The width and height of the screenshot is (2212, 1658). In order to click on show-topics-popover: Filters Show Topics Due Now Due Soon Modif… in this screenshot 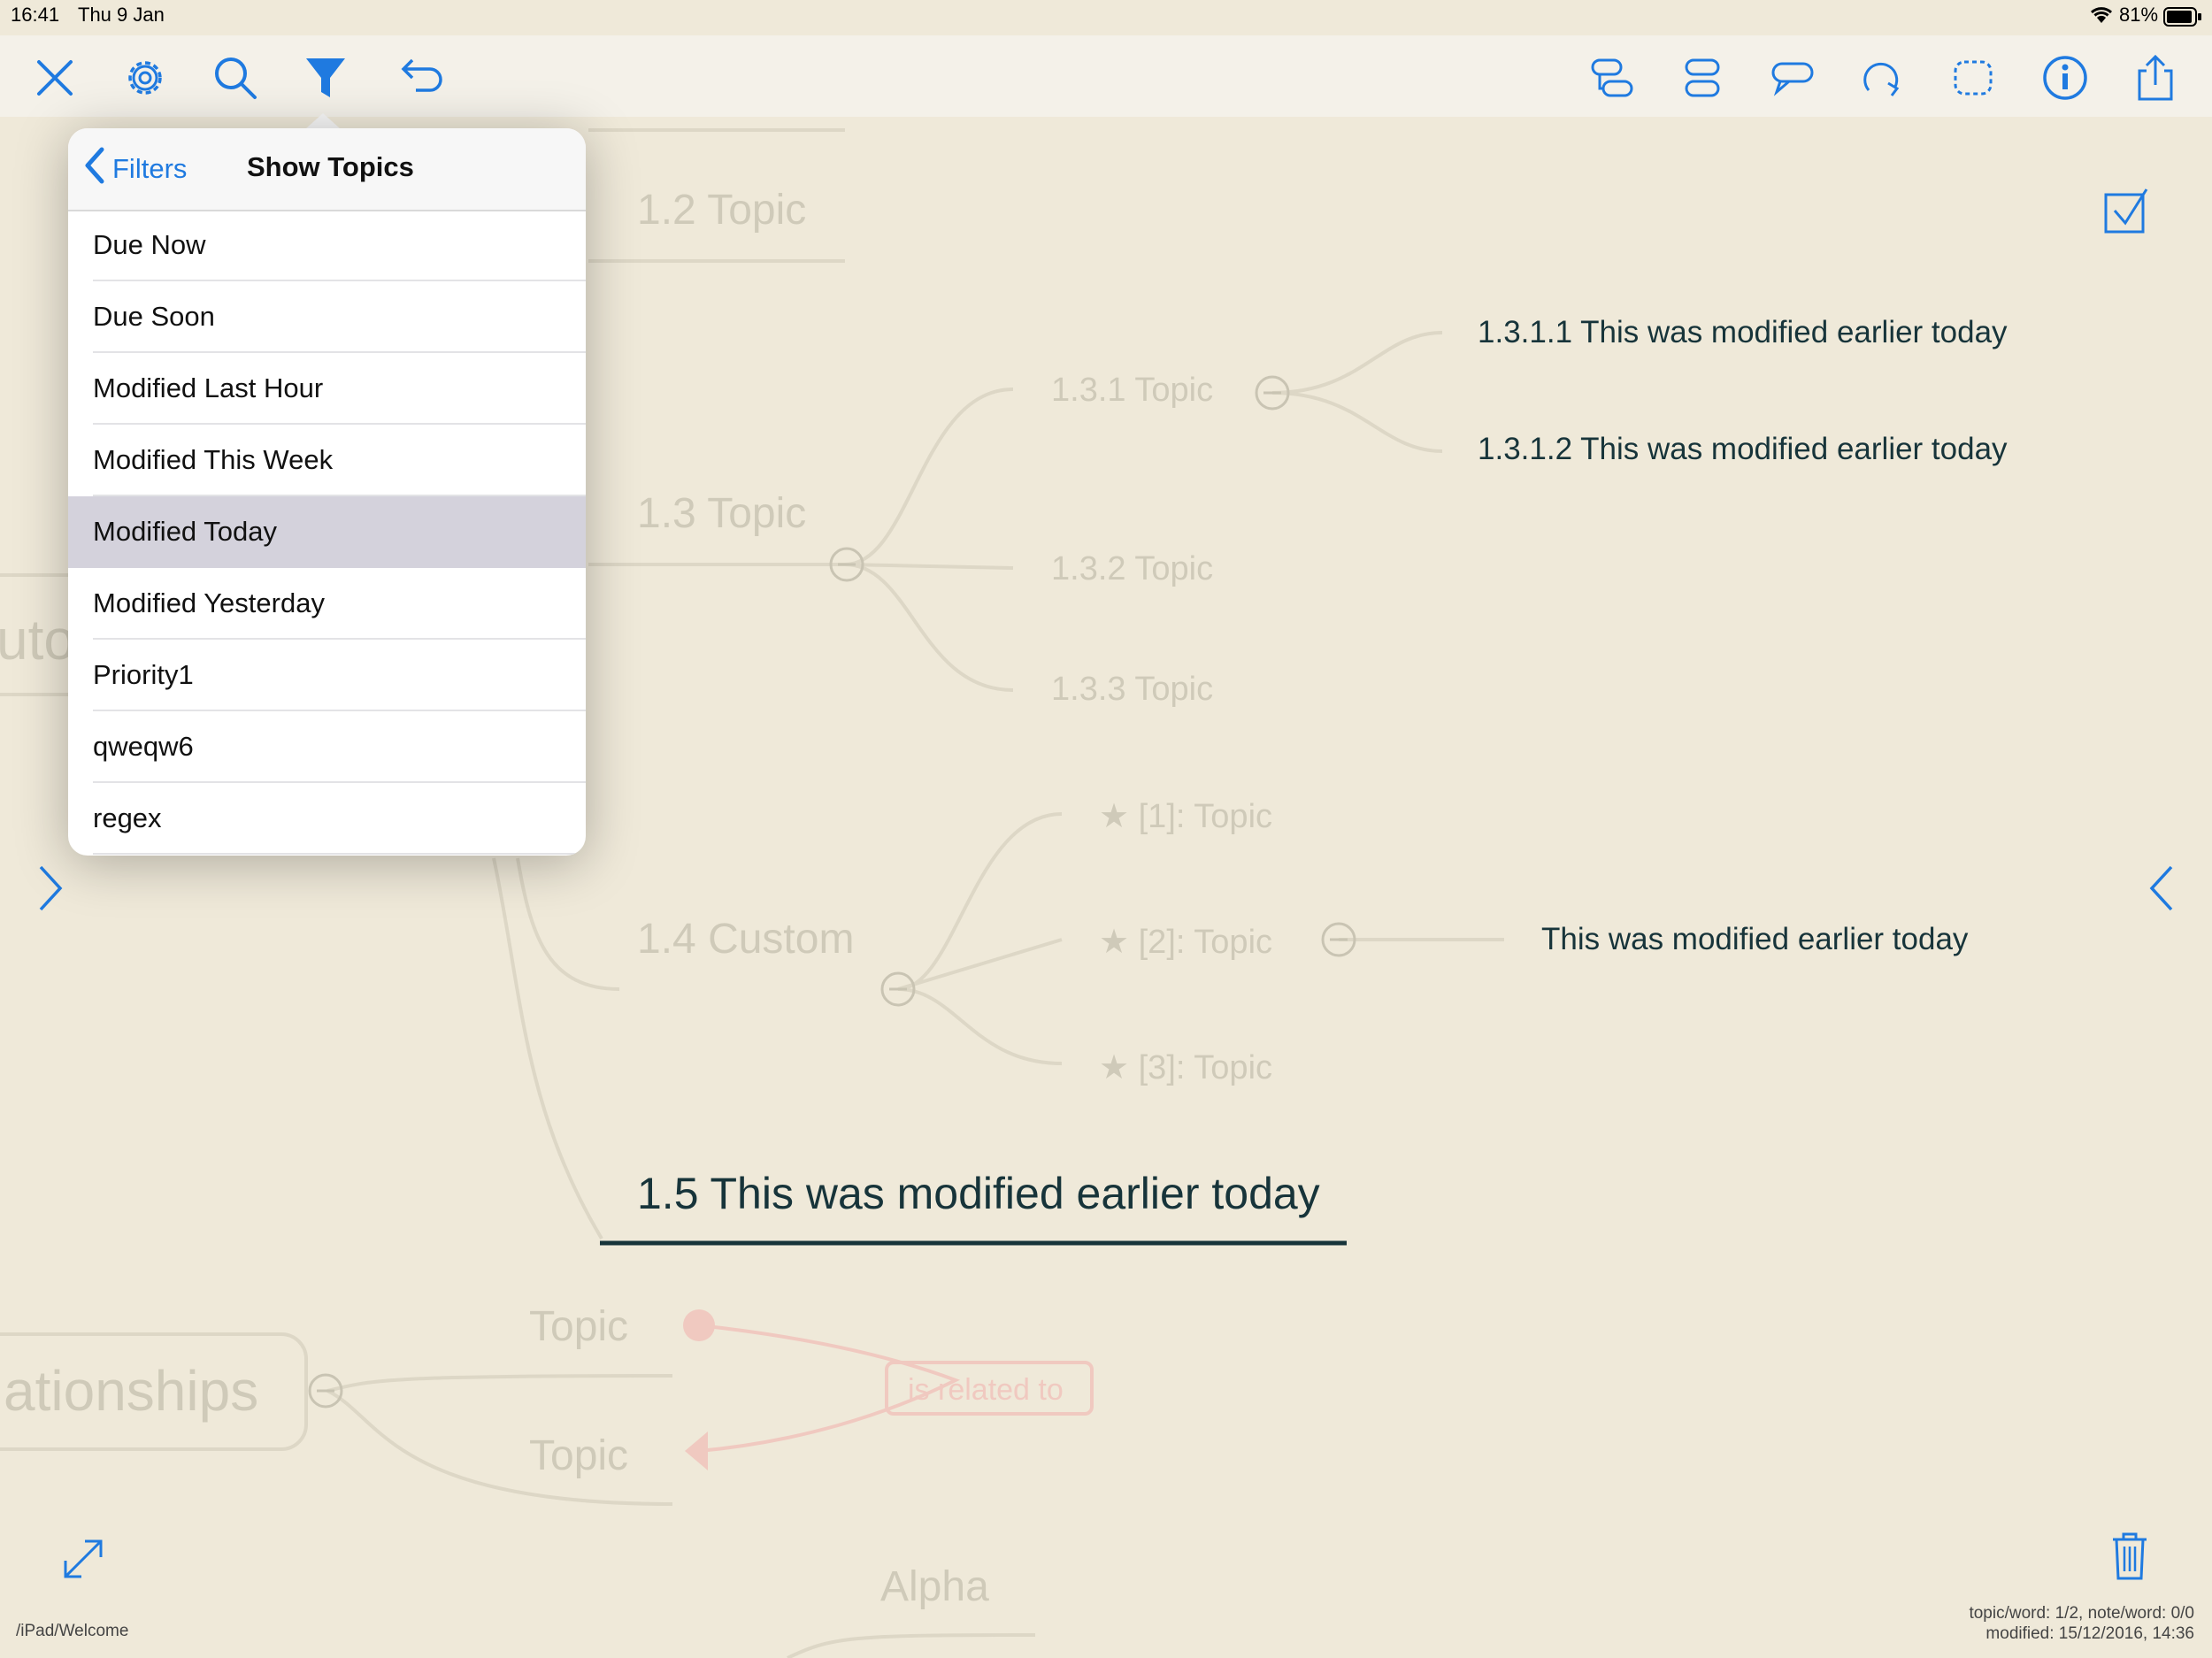, I will do `click(327, 492)`.